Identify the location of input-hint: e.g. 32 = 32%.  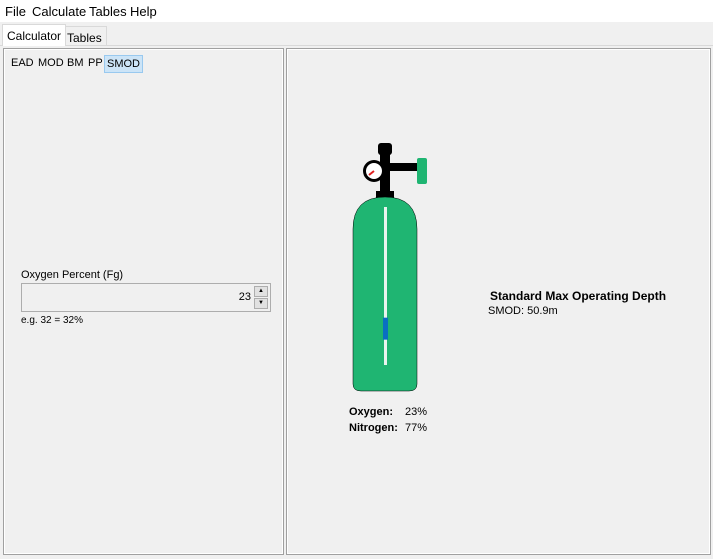
(52, 320).